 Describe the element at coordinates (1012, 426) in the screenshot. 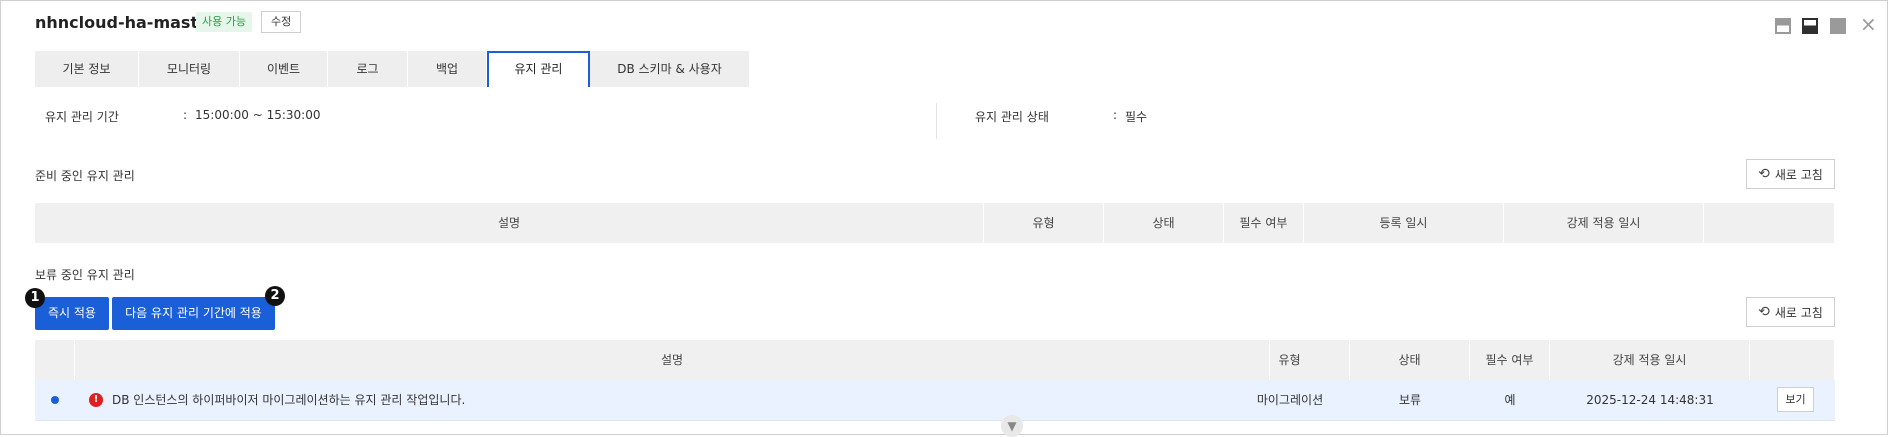

I see `chevron-down-icon: ▼` at that location.